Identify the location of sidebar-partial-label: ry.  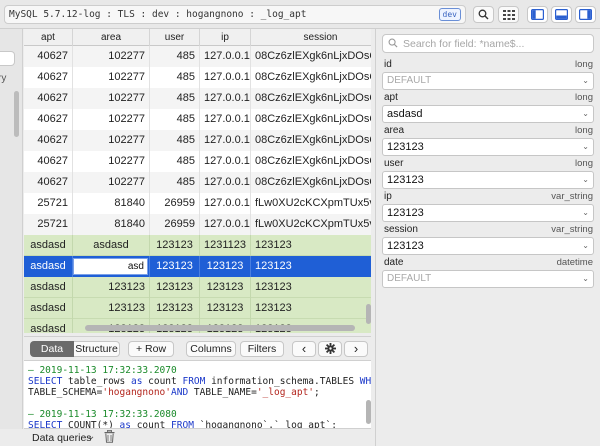
(3, 78).